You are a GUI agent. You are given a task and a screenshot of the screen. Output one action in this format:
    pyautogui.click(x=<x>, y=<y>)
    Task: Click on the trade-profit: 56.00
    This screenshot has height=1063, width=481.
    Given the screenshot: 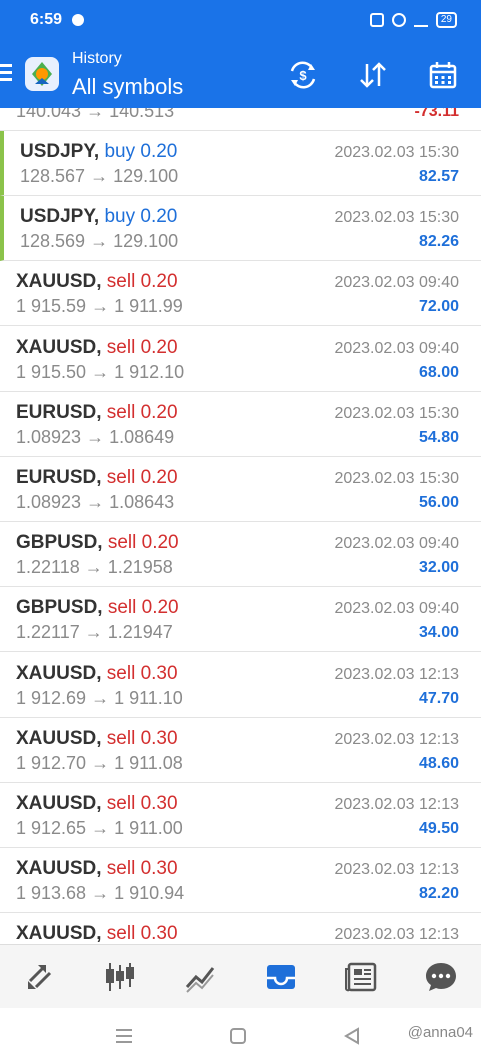 What is the action you would take?
    pyautogui.click(x=438, y=502)
    